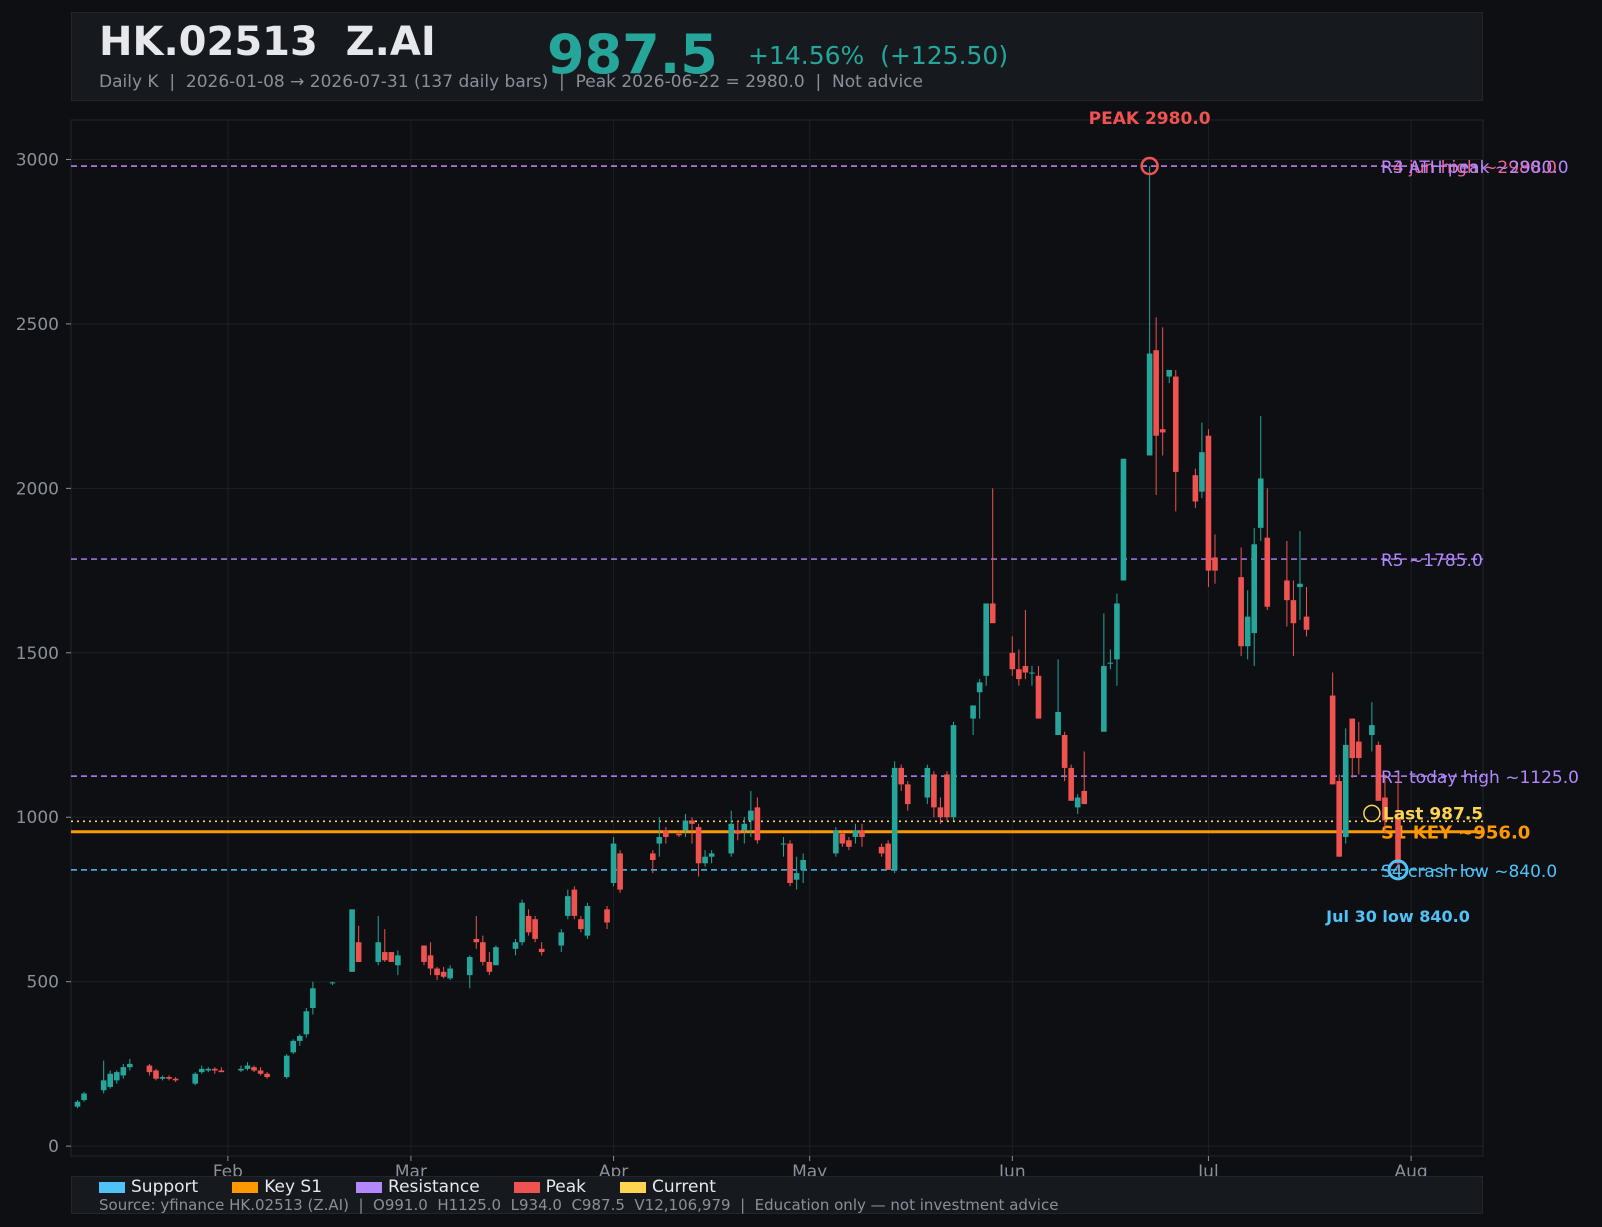 The width and height of the screenshot is (1602, 1227). Describe the element at coordinates (1433, 814) in the screenshot. I see `current-label: Last 987.5` at that location.